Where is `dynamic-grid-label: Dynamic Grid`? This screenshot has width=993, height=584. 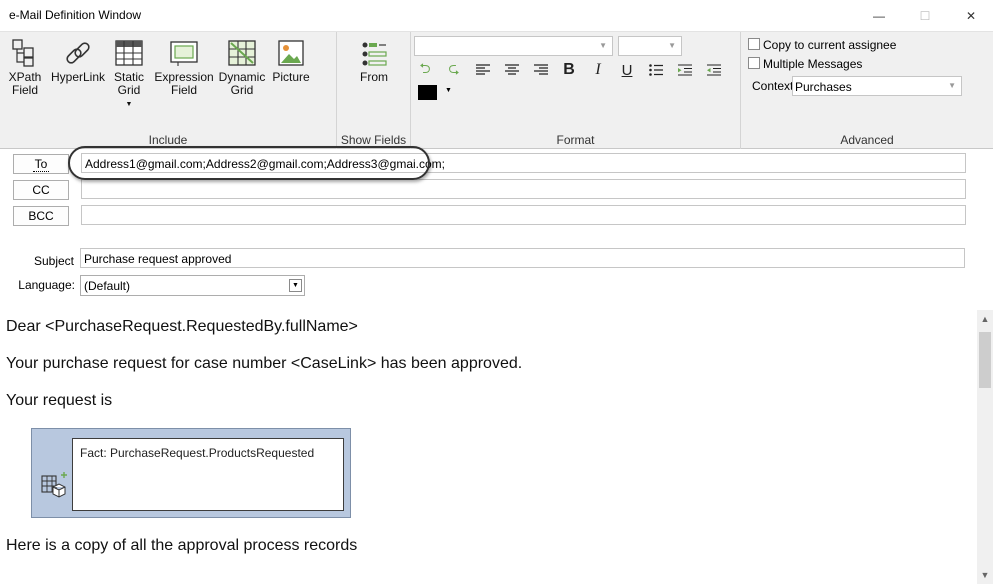 dynamic-grid-label: Dynamic Grid is located at coordinates (242, 83).